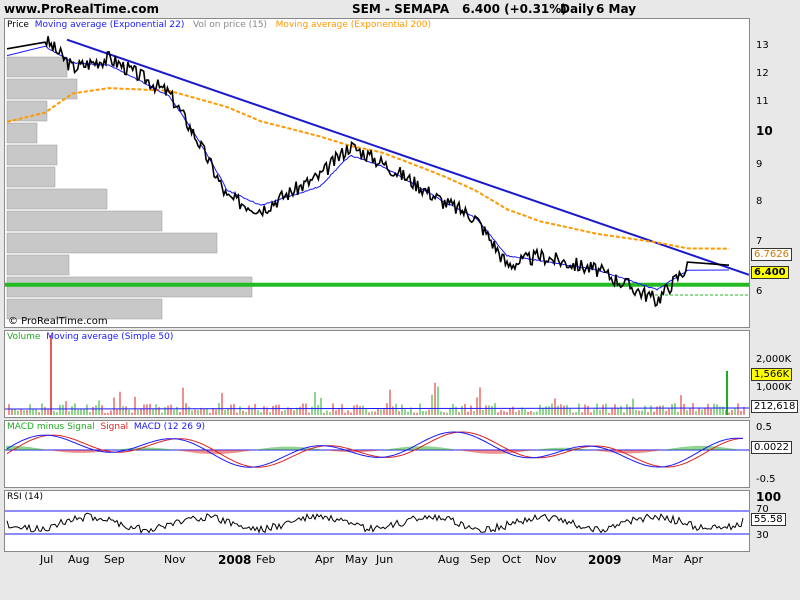 The height and width of the screenshot is (600, 800). I want to click on rsi-legend: RSI (14), so click(25, 497).